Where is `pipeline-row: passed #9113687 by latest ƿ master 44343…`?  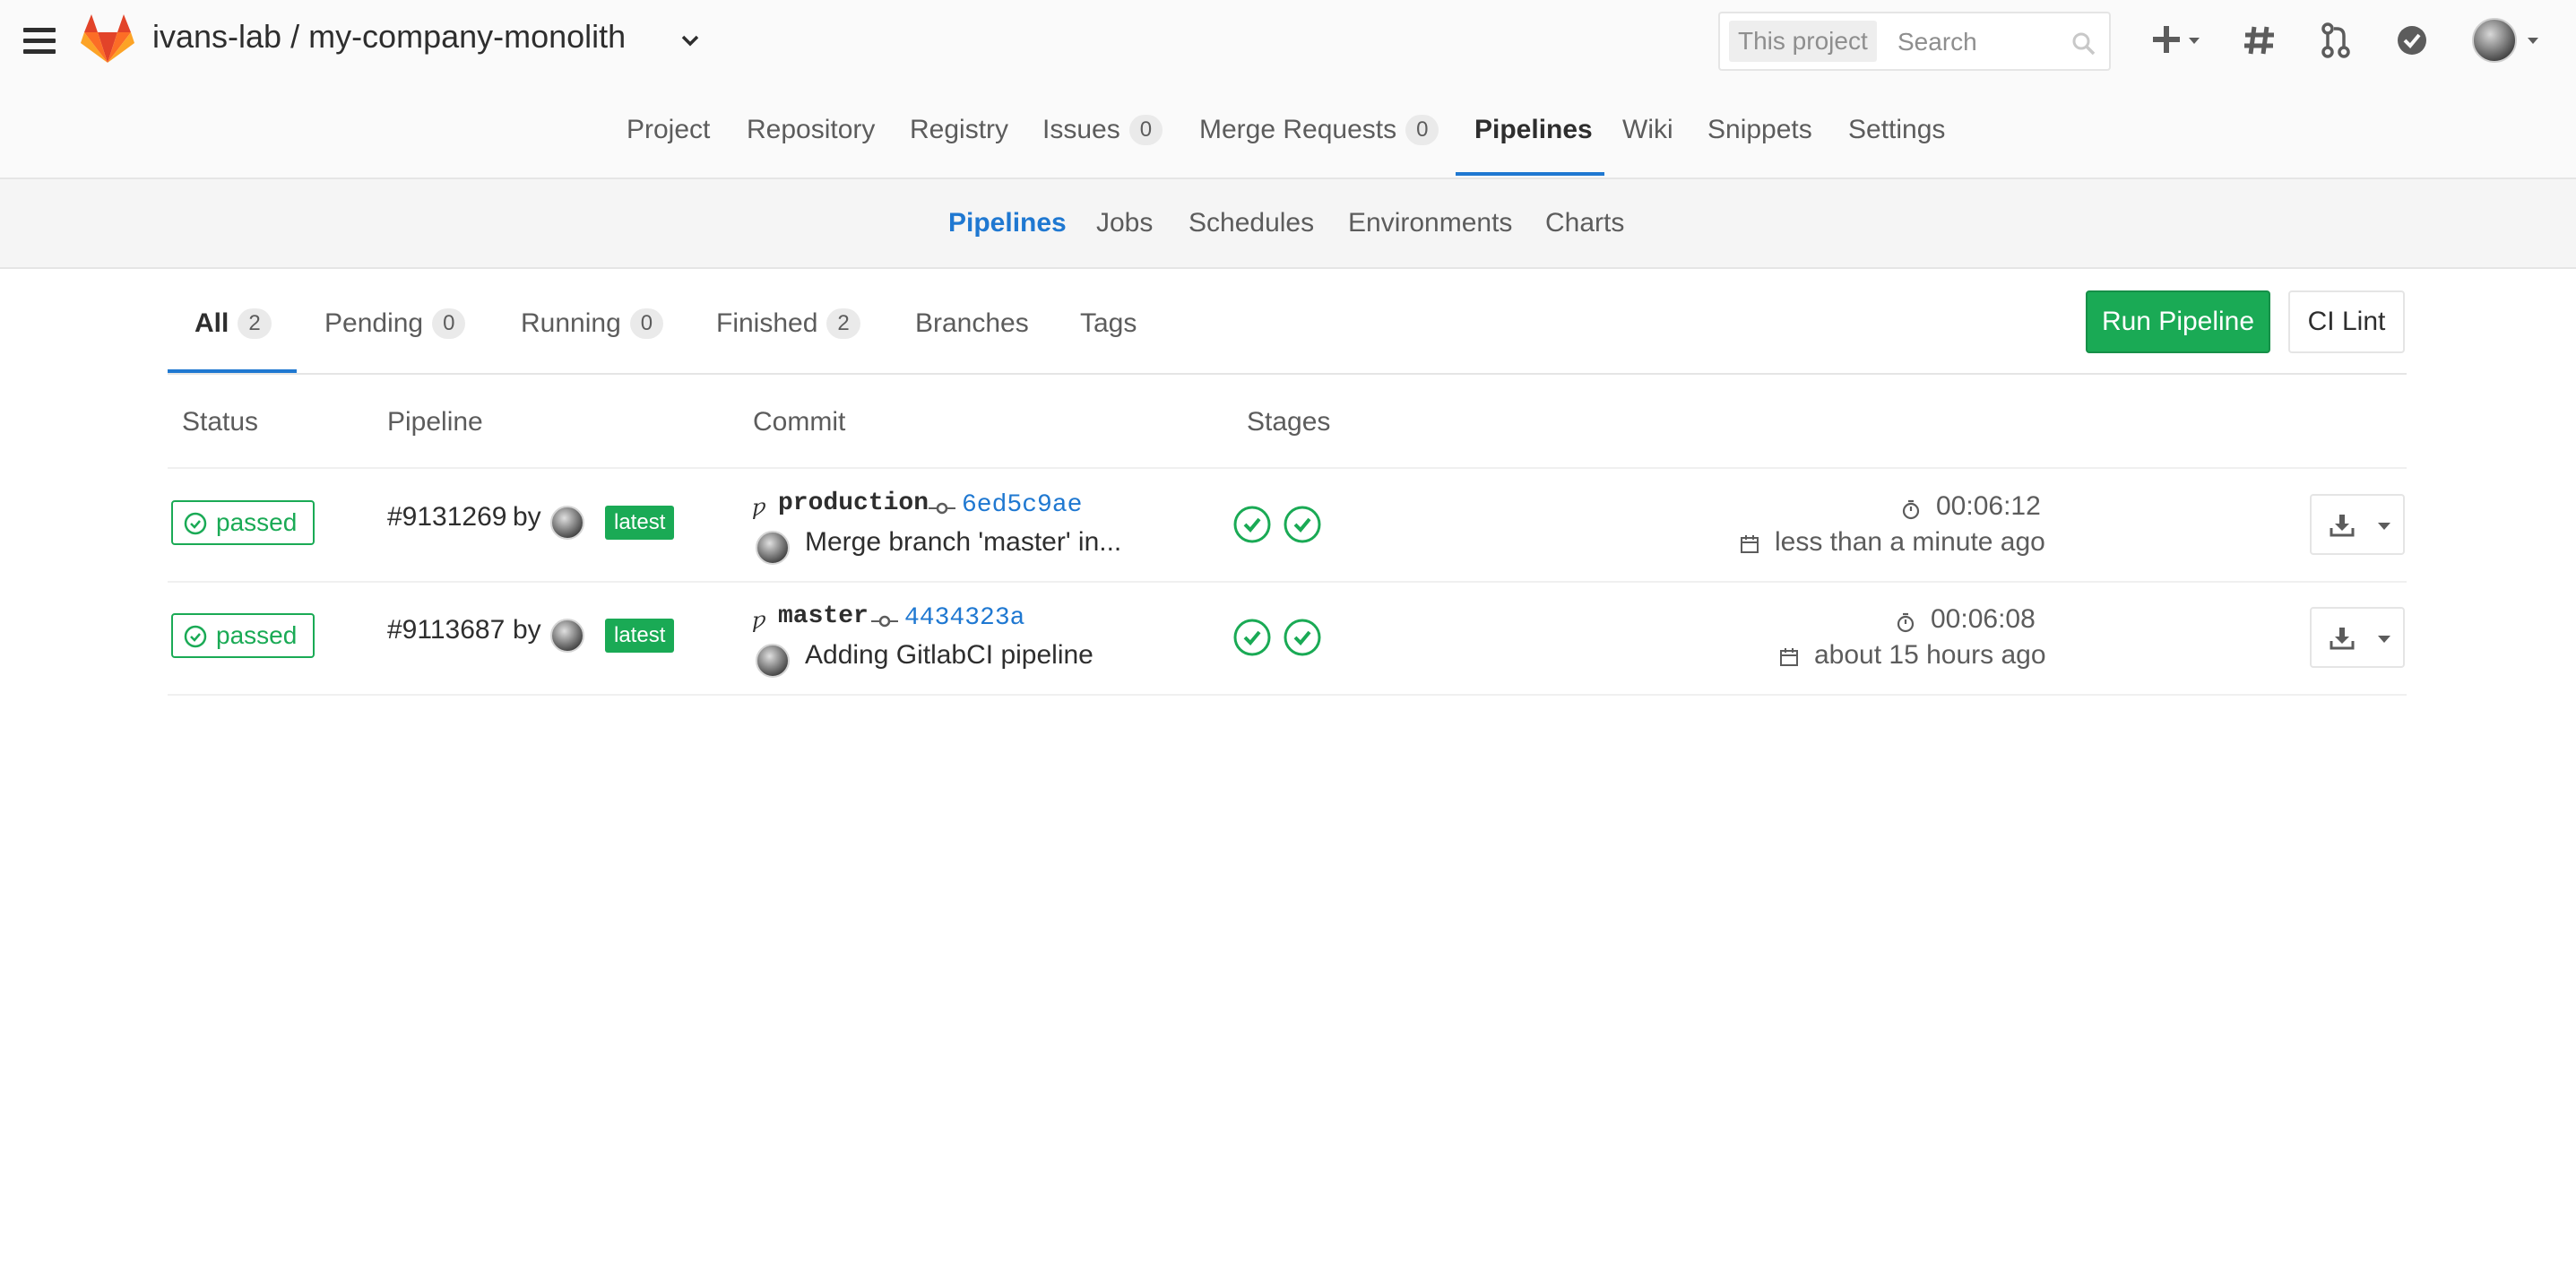 pipeline-row: passed #9113687 by latest ƿ master 44343… is located at coordinates (1287, 639).